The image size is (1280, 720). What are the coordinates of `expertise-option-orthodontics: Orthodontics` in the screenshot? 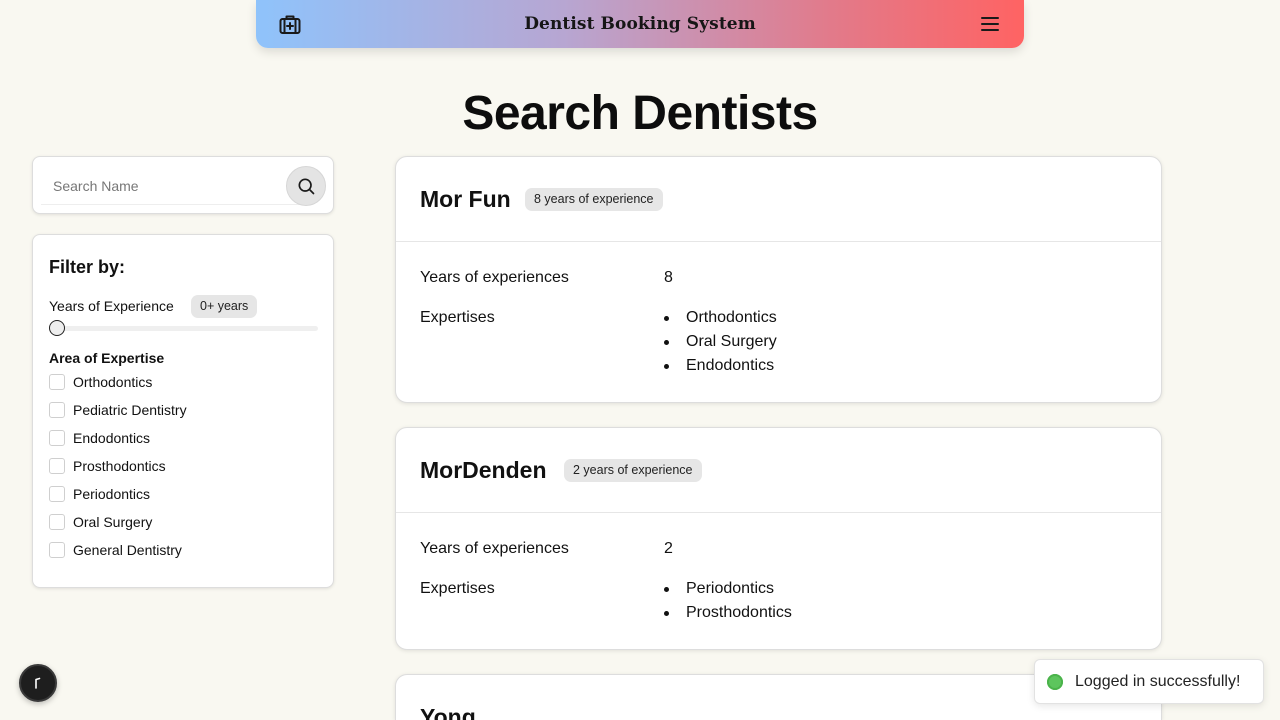 It's located at (118, 382).